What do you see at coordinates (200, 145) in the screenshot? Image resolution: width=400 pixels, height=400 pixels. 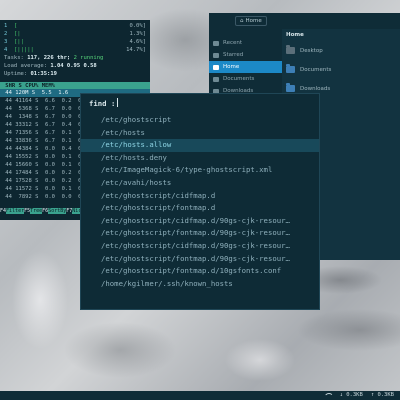 I see `find-result-item: /etc/hosts.allow` at bounding box center [200, 145].